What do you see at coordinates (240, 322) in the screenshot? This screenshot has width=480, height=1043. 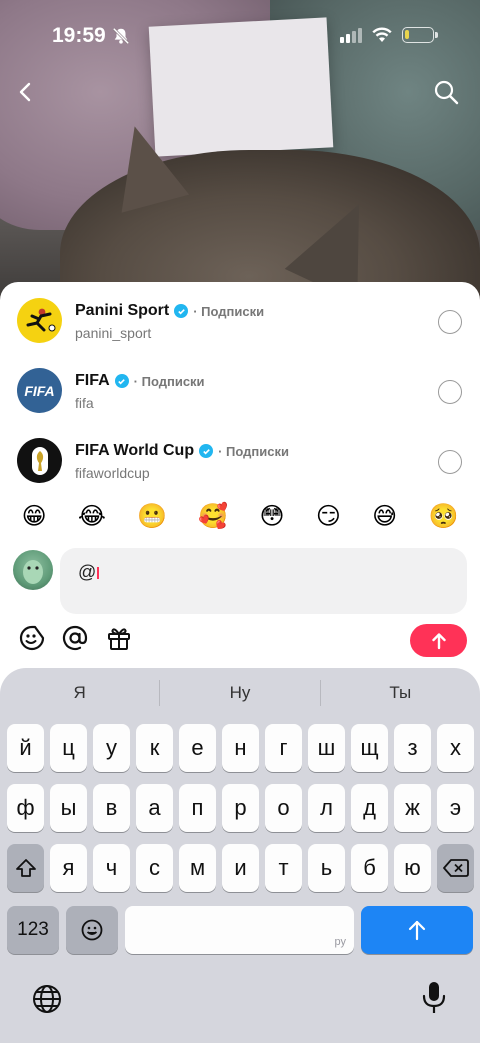 I see `mention-item-panini-sport: Panini Sport · Подписки panini_sport` at bounding box center [240, 322].